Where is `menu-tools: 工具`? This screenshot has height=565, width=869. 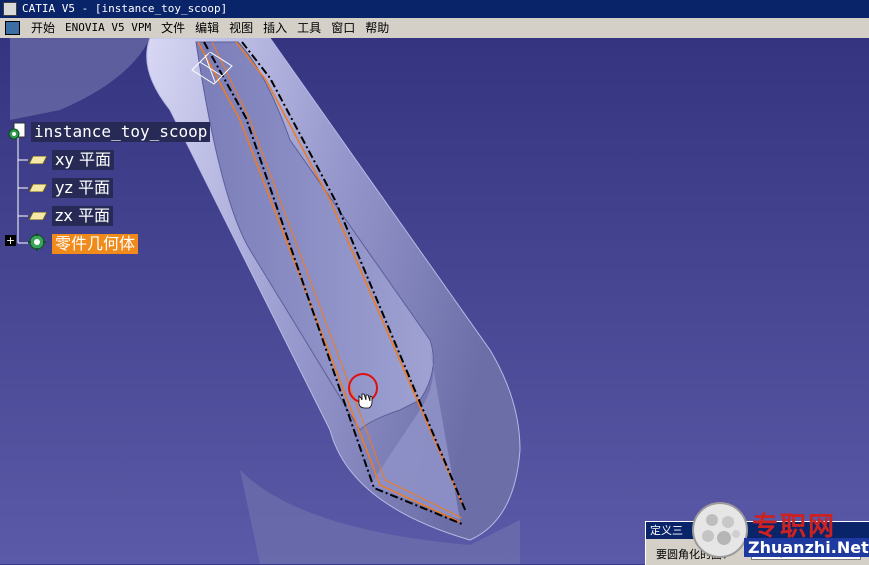
menu-tools: 工具 is located at coordinates (309, 28).